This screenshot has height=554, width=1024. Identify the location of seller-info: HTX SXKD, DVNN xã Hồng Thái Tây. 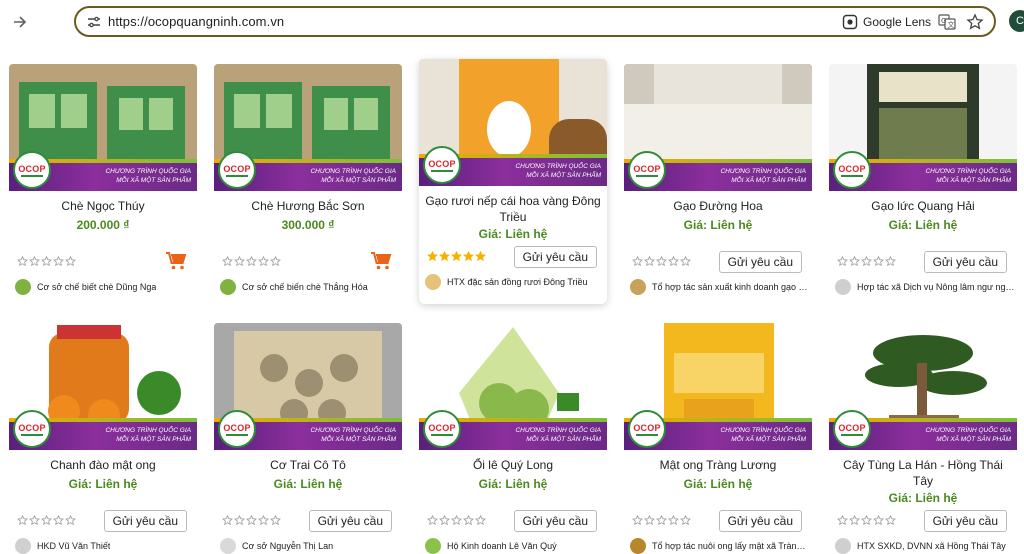
(925, 546).